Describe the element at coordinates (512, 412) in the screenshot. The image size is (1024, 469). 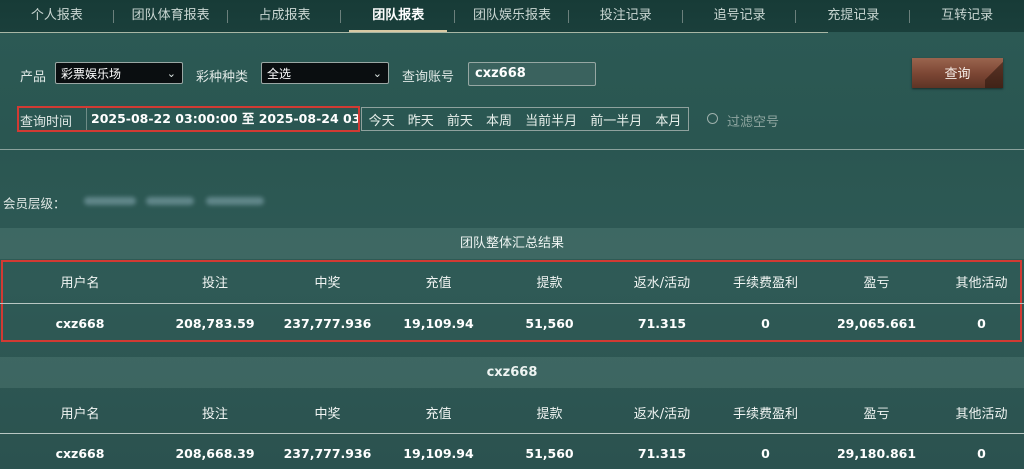
I see `detail-header-row: 用户名 投注 中奖 充值 提款 返水/活动 手续费盈利 盈亏 其他活动` at that location.